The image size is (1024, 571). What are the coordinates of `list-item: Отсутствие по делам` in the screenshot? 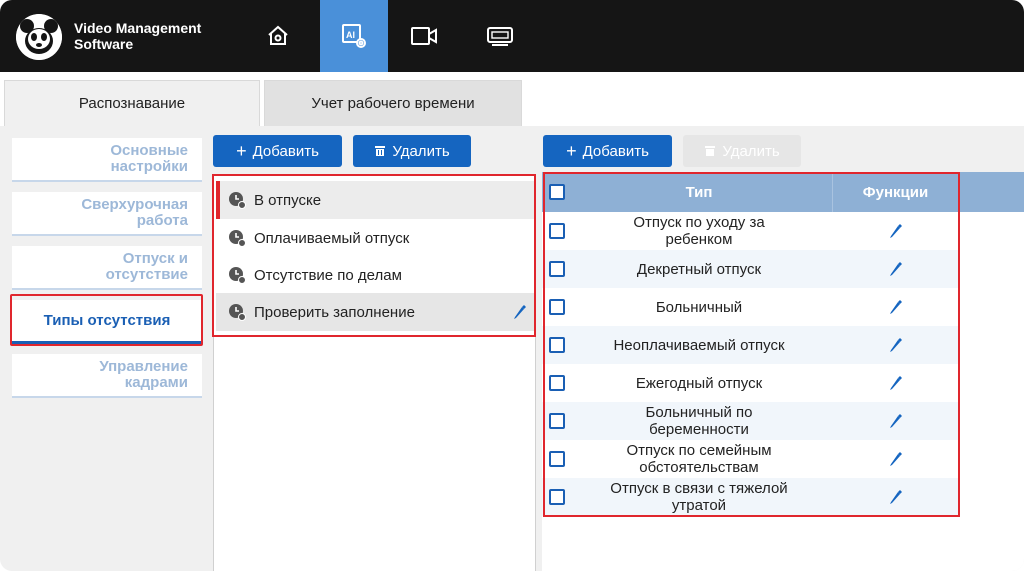 It's located at (375, 275).